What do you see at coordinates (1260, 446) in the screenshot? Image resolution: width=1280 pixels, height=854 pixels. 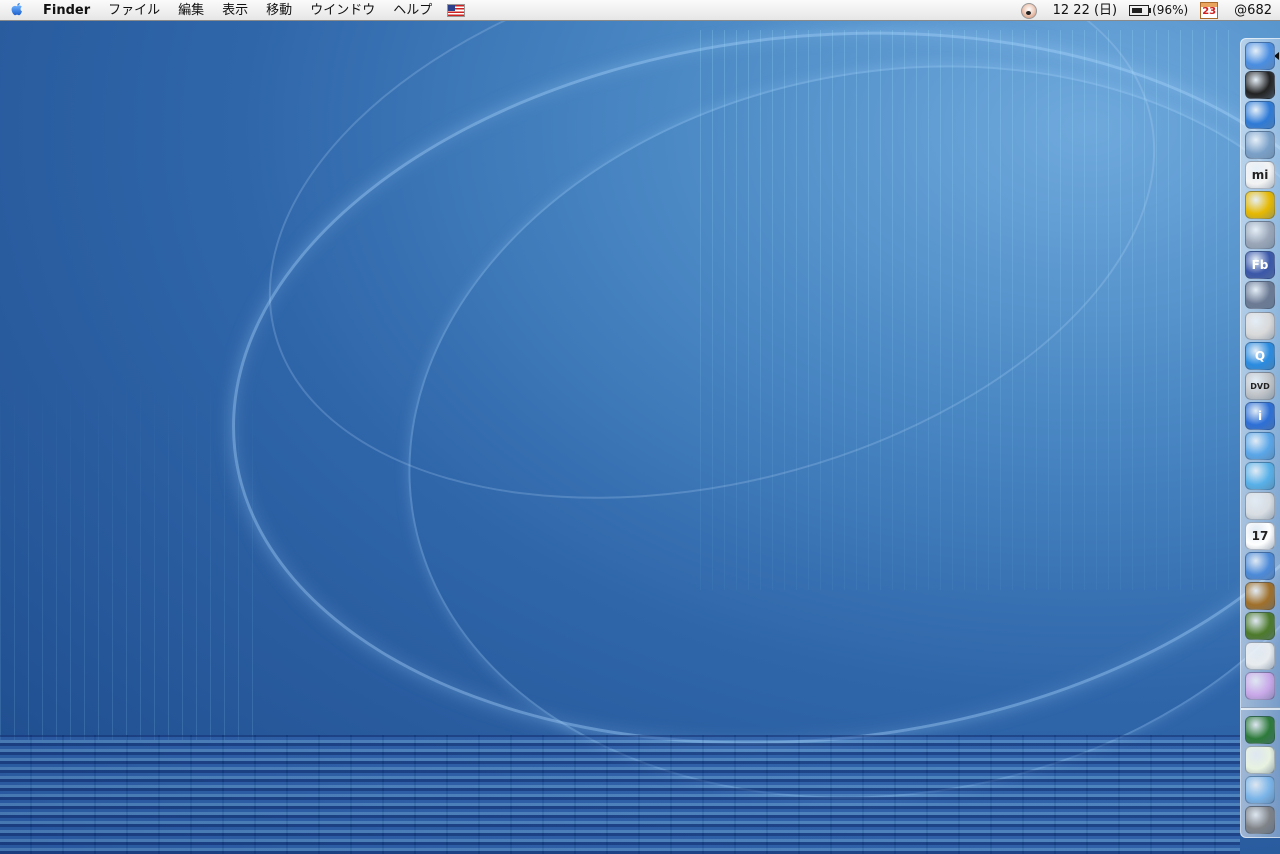 I see `mail-icon` at bounding box center [1260, 446].